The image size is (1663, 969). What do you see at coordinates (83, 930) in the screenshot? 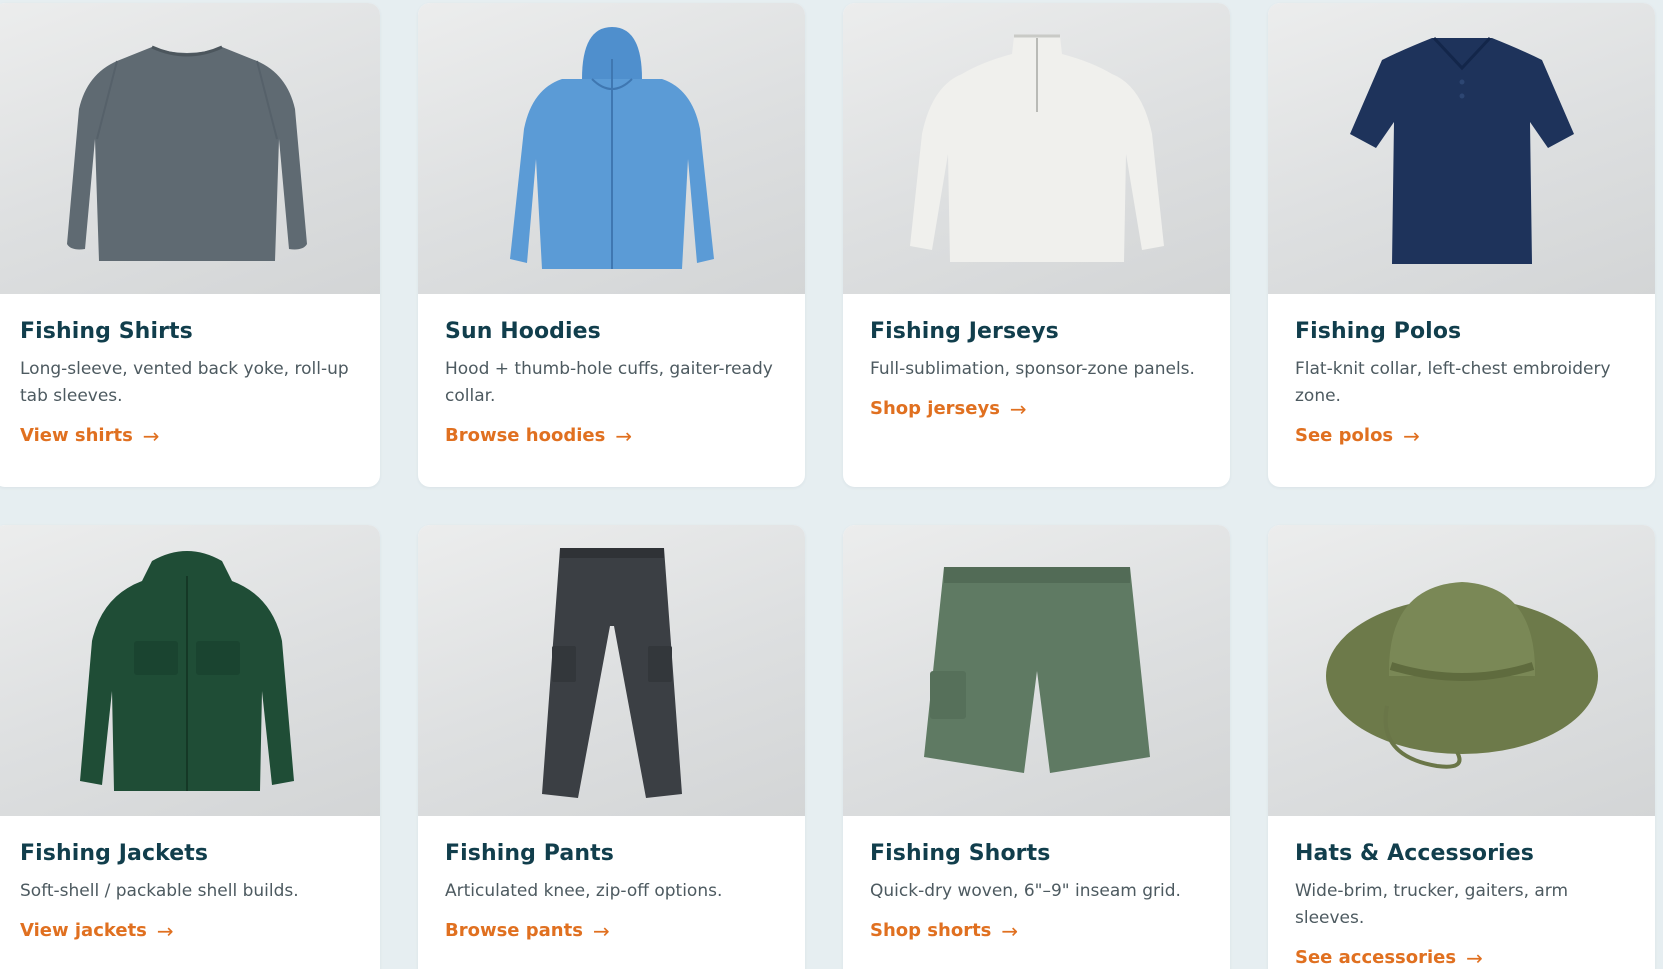
I see `link-label: View jackets` at bounding box center [83, 930].